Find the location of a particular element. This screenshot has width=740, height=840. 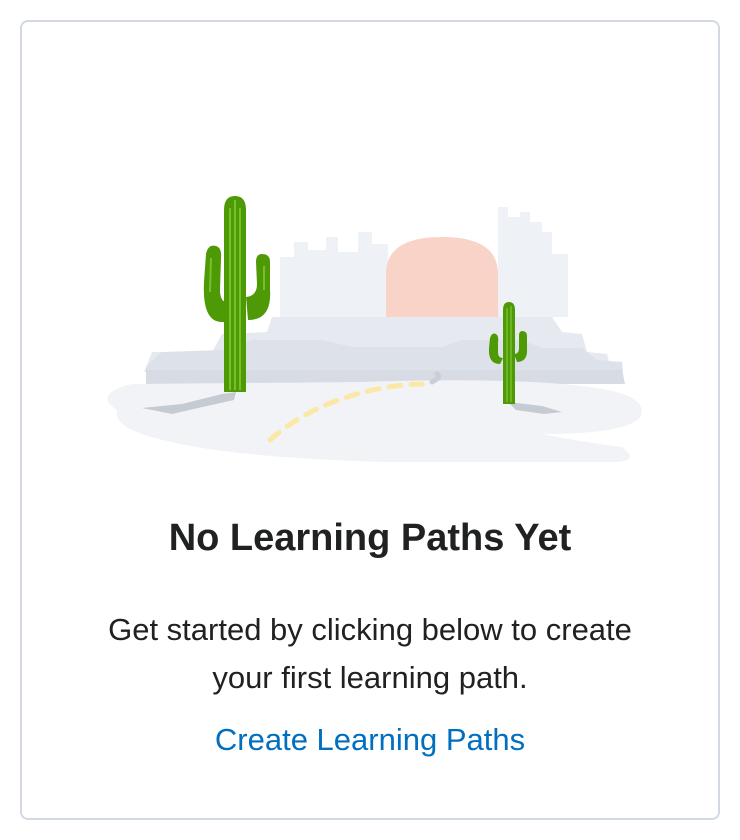

rock-formations is located at coordinates (384, 350).